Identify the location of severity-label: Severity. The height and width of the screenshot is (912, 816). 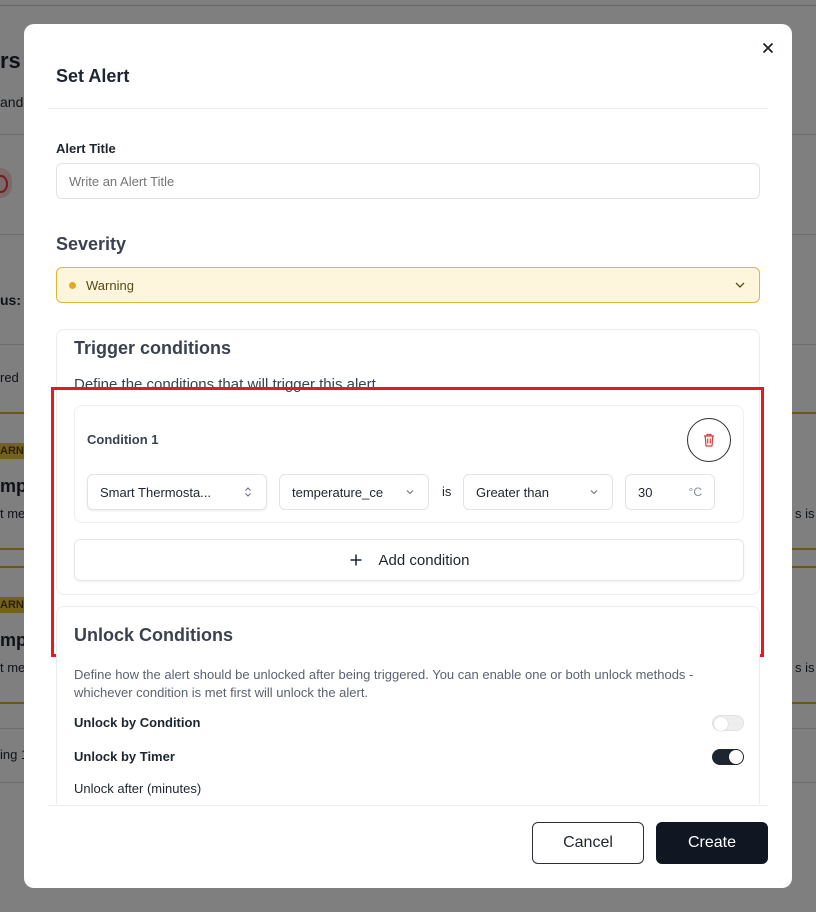
(91, 244).